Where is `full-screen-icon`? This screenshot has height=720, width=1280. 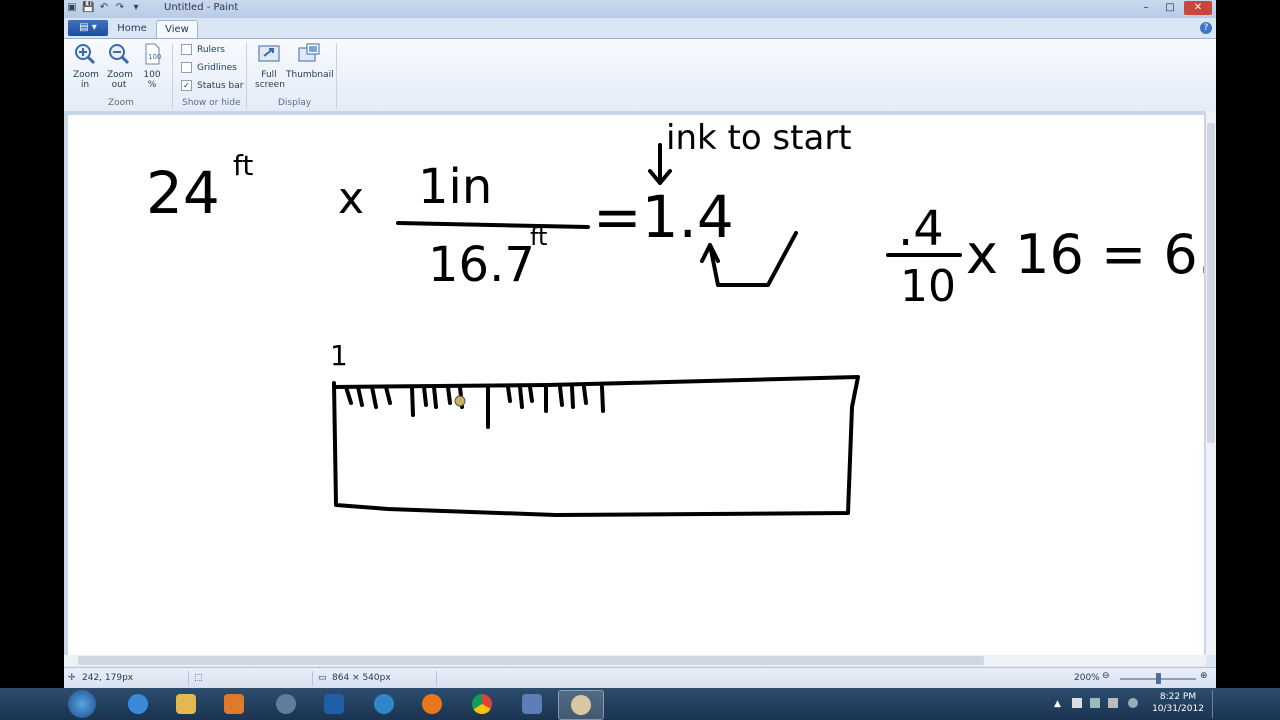 full-screen-icon is located at coordinates (269, 53).